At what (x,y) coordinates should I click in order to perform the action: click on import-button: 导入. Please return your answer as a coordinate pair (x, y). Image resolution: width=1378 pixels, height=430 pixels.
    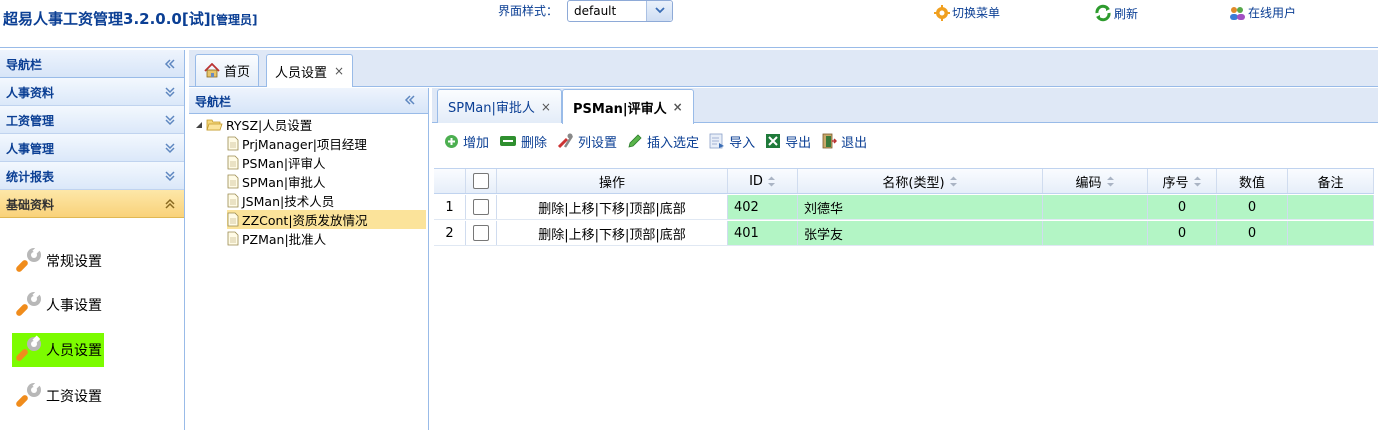
    Looking at the image, I should click on (732, 141).